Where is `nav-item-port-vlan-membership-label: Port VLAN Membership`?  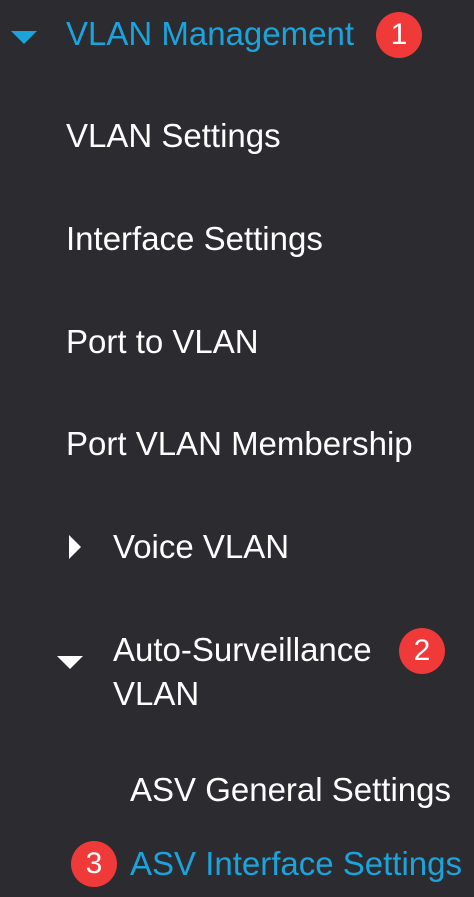 nav-item-port-vlan-membership-label: Port VLAN Membership is located at coordinates (239, 444).